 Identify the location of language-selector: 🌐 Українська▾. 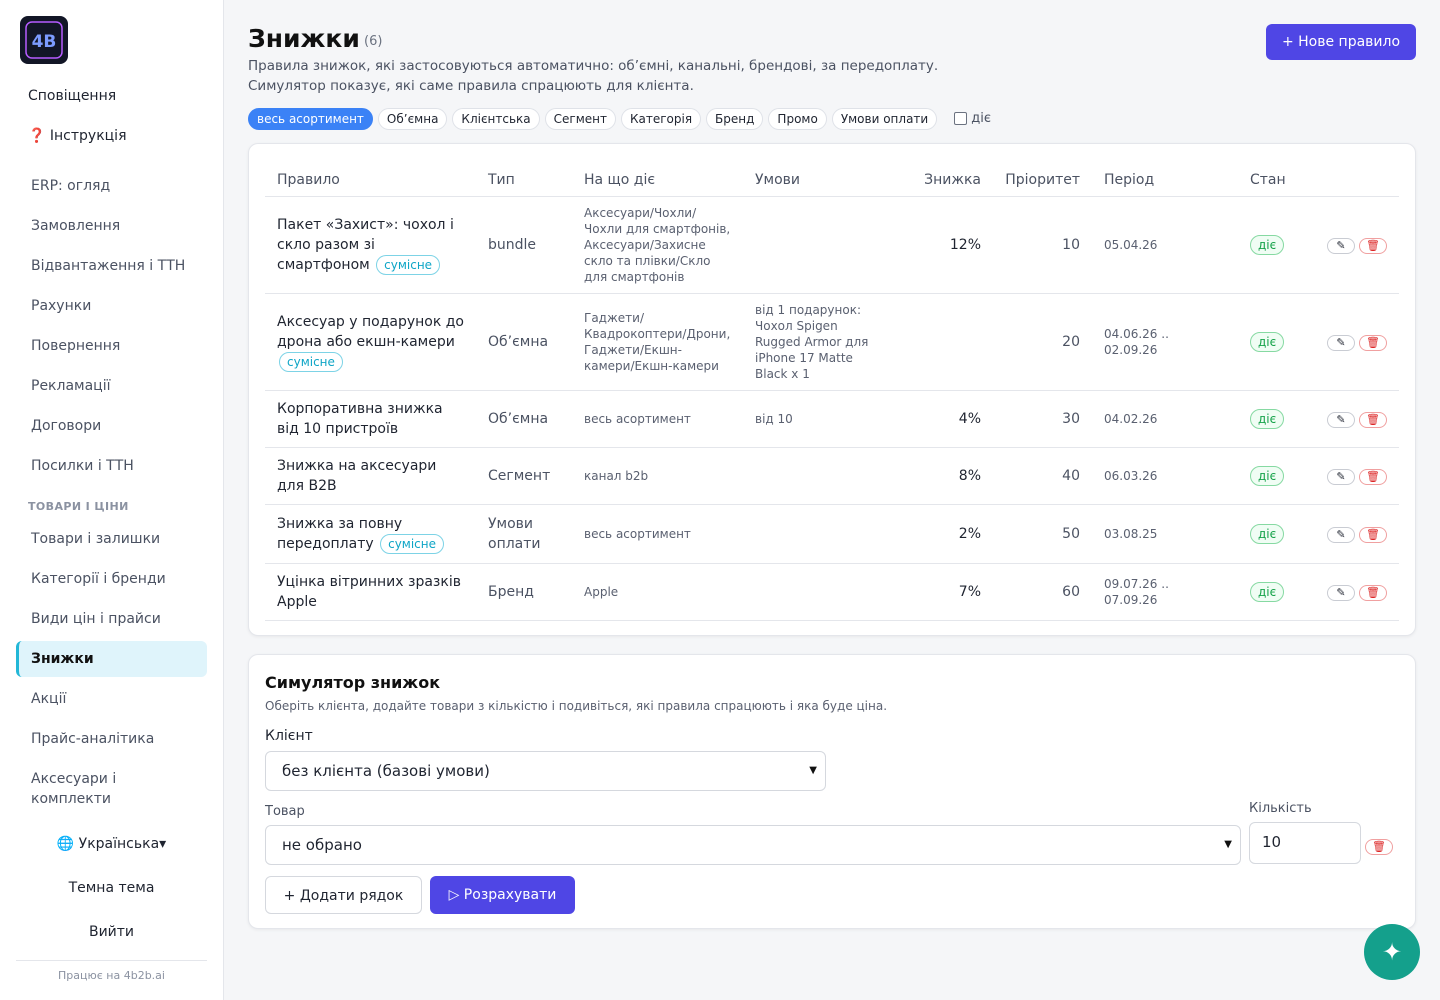
(111, 844).